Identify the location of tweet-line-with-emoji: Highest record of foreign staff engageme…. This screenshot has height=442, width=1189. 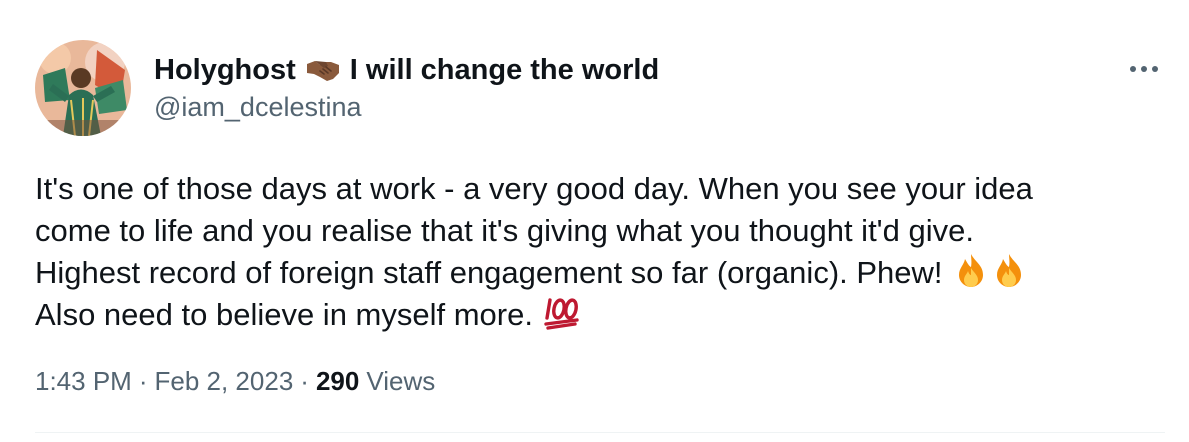
(600, 273).